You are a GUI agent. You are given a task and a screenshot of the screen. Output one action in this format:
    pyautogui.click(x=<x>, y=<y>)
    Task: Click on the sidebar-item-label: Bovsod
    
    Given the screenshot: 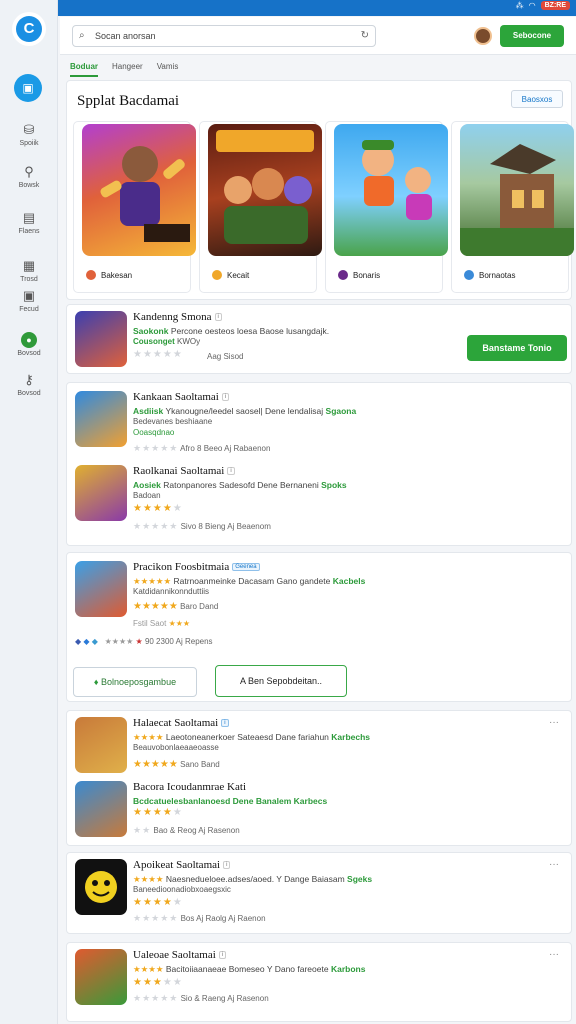 What is the action you would take?
    pyautogui.click(x=29, y=393)
    